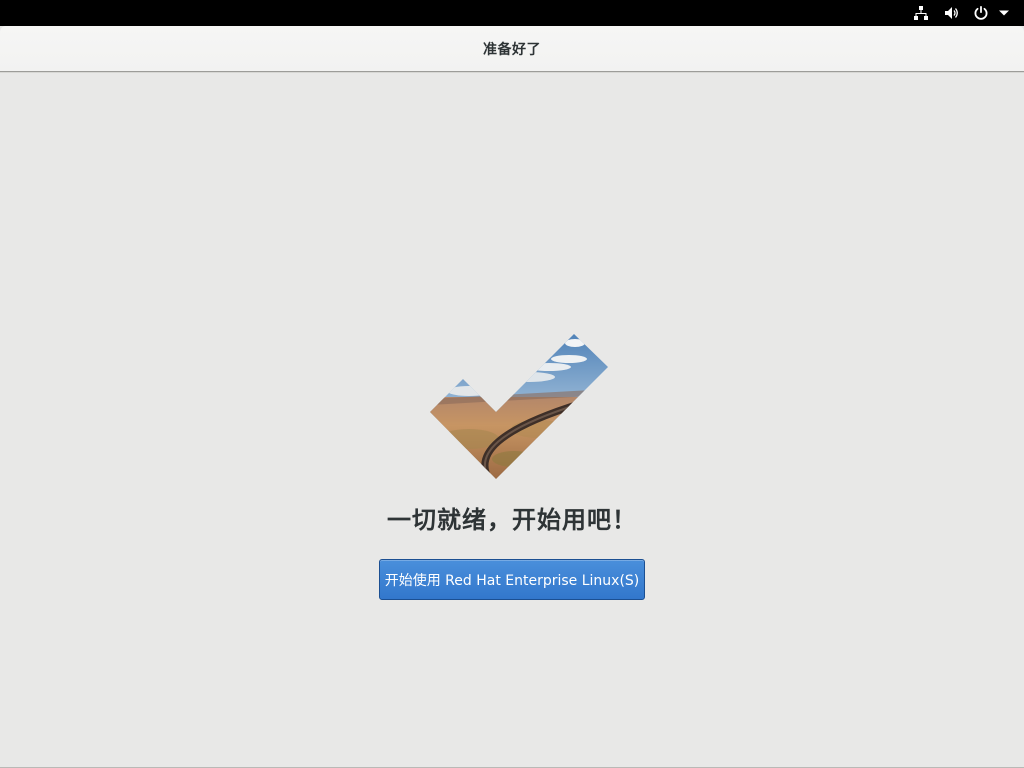  Describe the element at coordinates (921, 13) in the screenshot. I see `network-icon` at that location.